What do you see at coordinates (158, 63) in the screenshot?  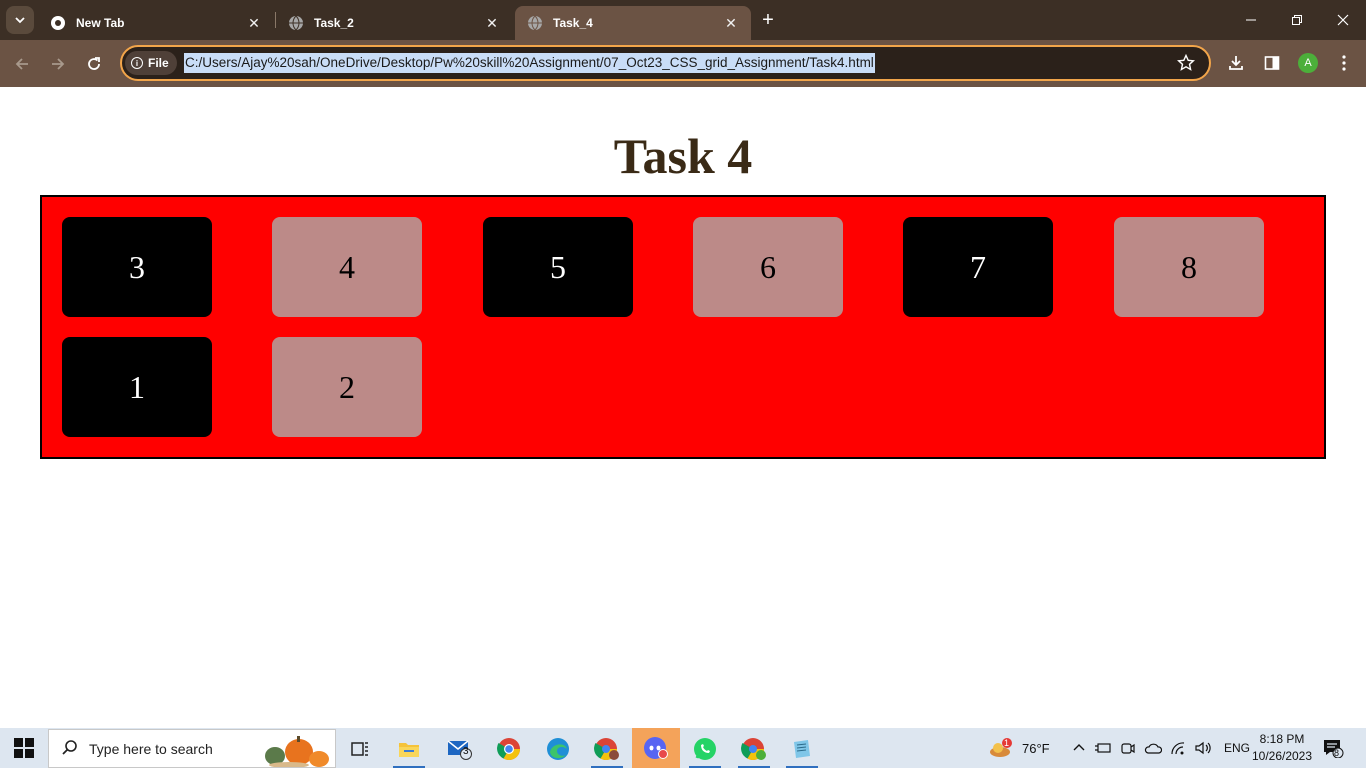 I see `site-info-label: File` at bounding box center [158, 63].